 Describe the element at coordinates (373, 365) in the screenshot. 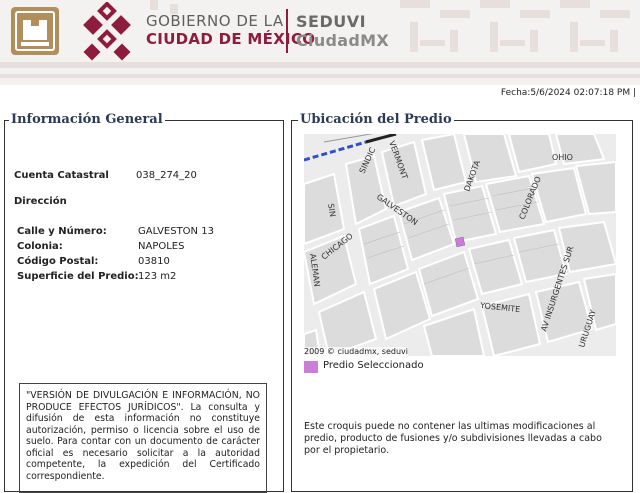

I see `selected-parcel-label: Predio Seleccionado` at that location.